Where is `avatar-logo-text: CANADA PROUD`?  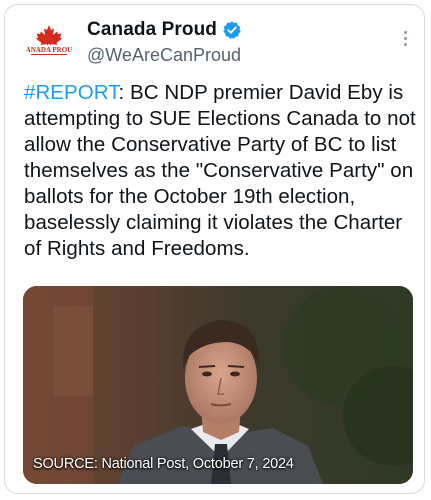
avatar-logo-text: CANADA PROUD is located at coordinates (49, 50).